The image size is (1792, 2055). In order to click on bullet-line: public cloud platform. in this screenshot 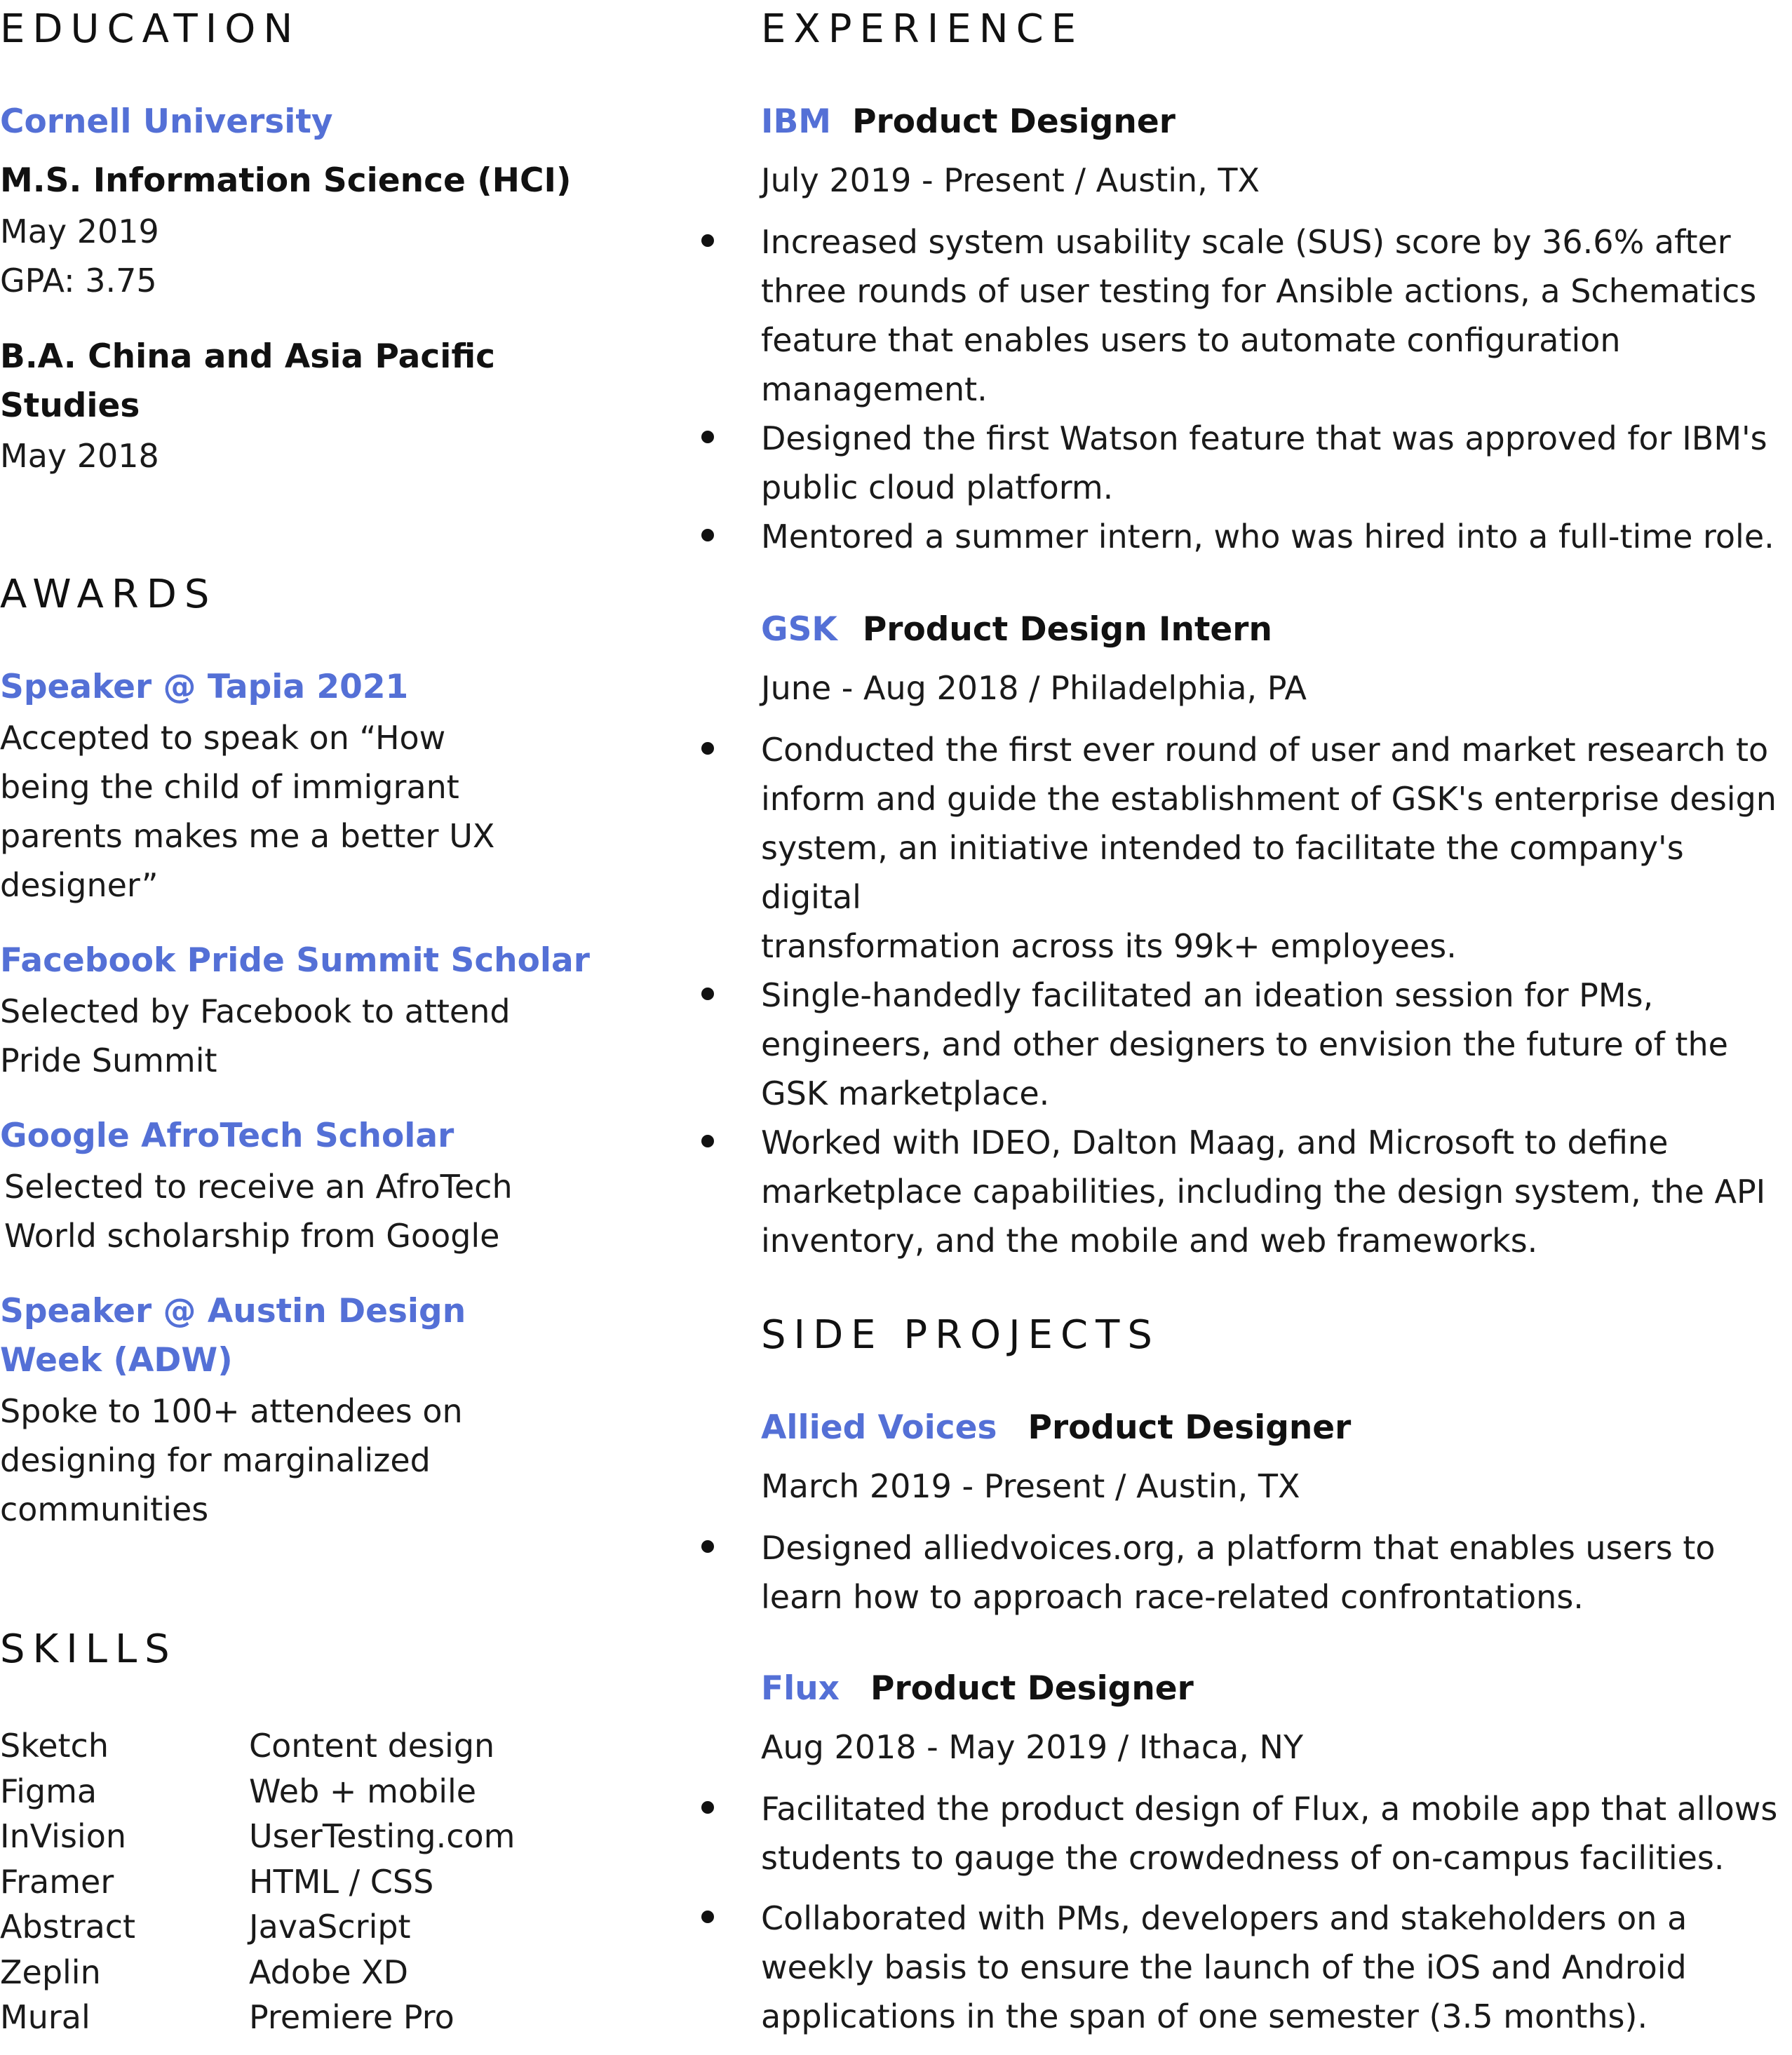, I will do `click(937, 487)`.